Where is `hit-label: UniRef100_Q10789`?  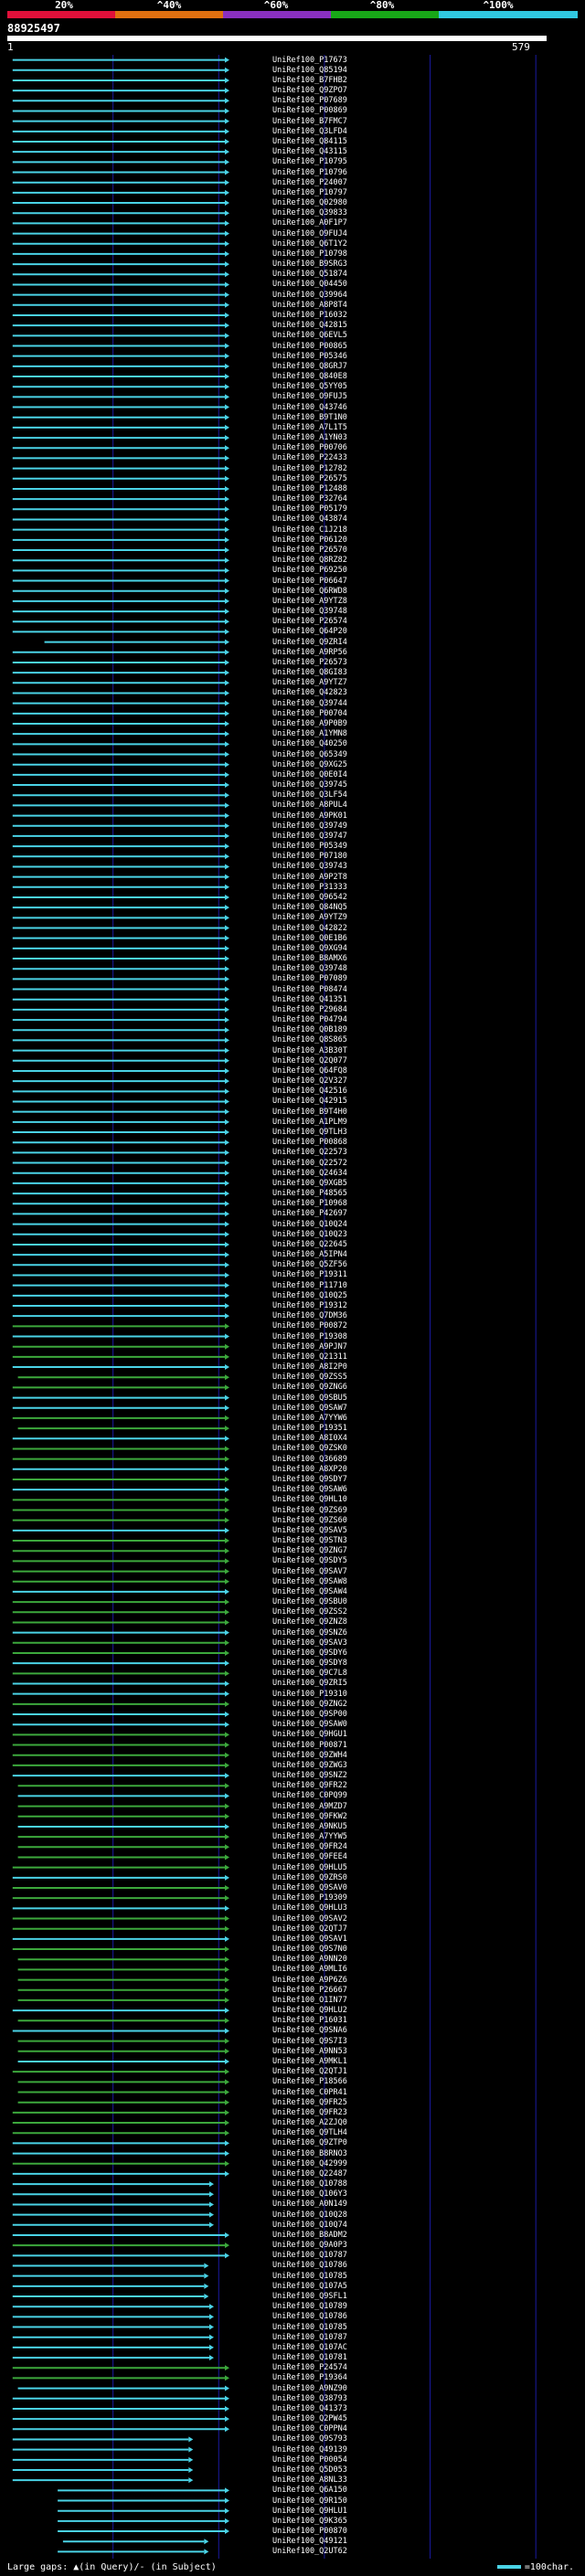 hit-label: UniRef100_Q10789 is located at coordinates (310, 2306).